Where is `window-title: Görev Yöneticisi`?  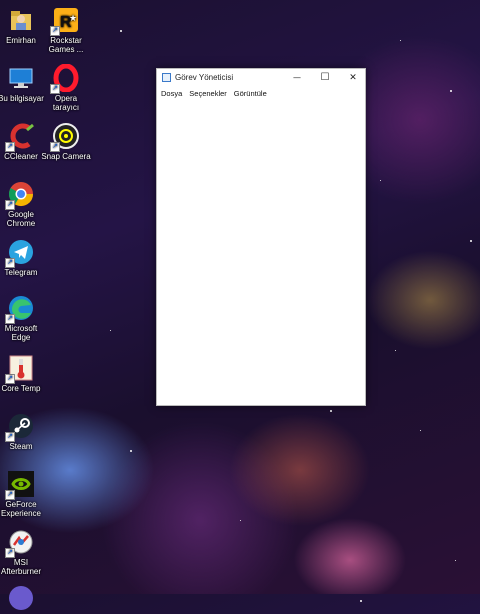 window-title: Görev Yöneticisi is located at coordinates (204, 77).